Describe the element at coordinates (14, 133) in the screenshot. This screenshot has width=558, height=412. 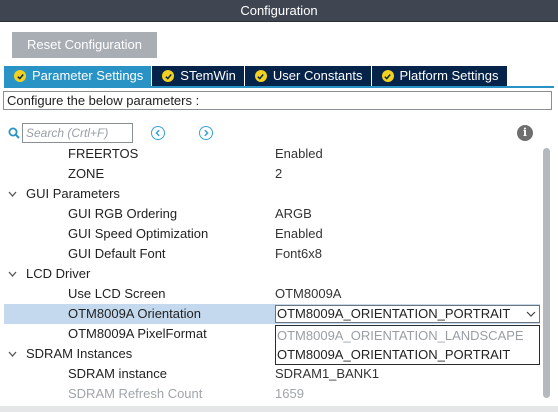
I see `search-icon` at that location.